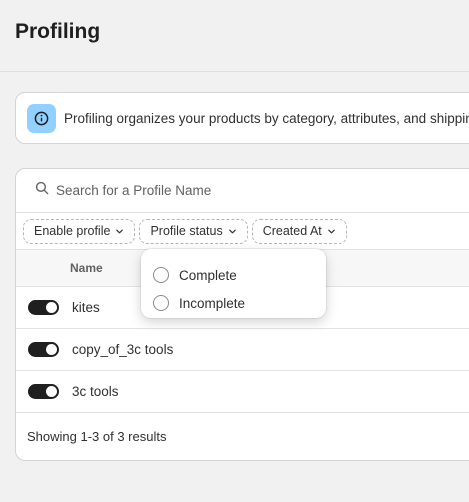 The width and height of the screenshot is (469, 502). What do you see at coordinates (186, 231) in the screenshot?
I see `filter-label: Profile status` at bounding box center [186, 231].